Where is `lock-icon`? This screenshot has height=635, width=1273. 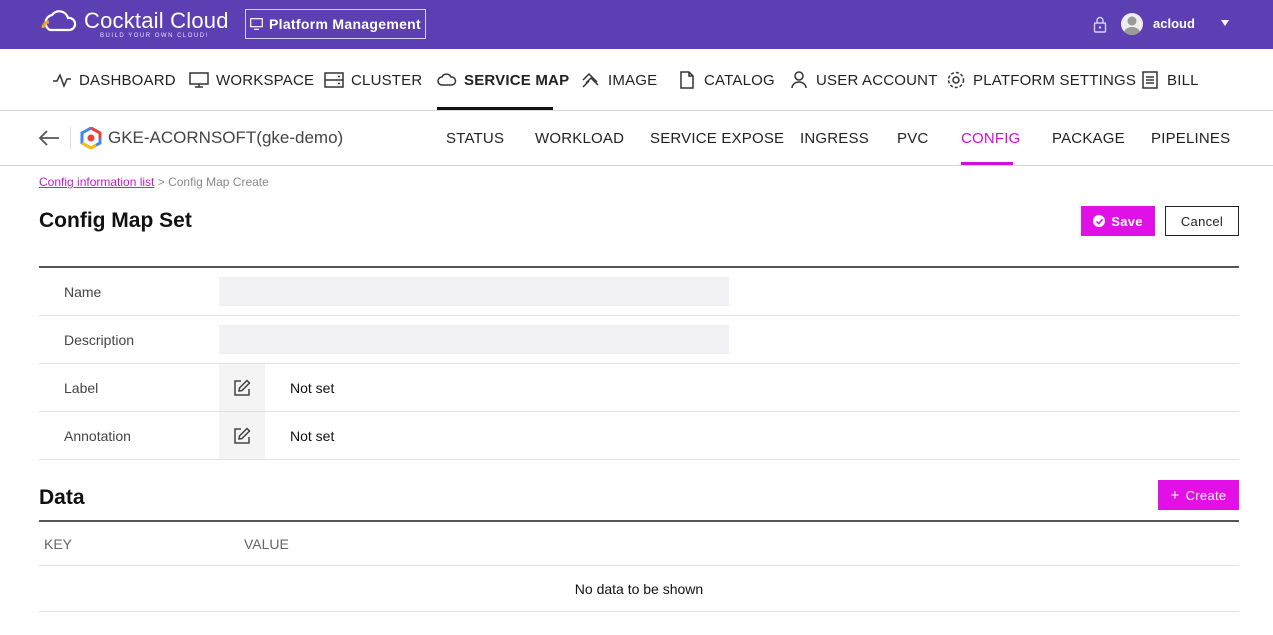 lock-icon is located at coordinates (1100, 24).